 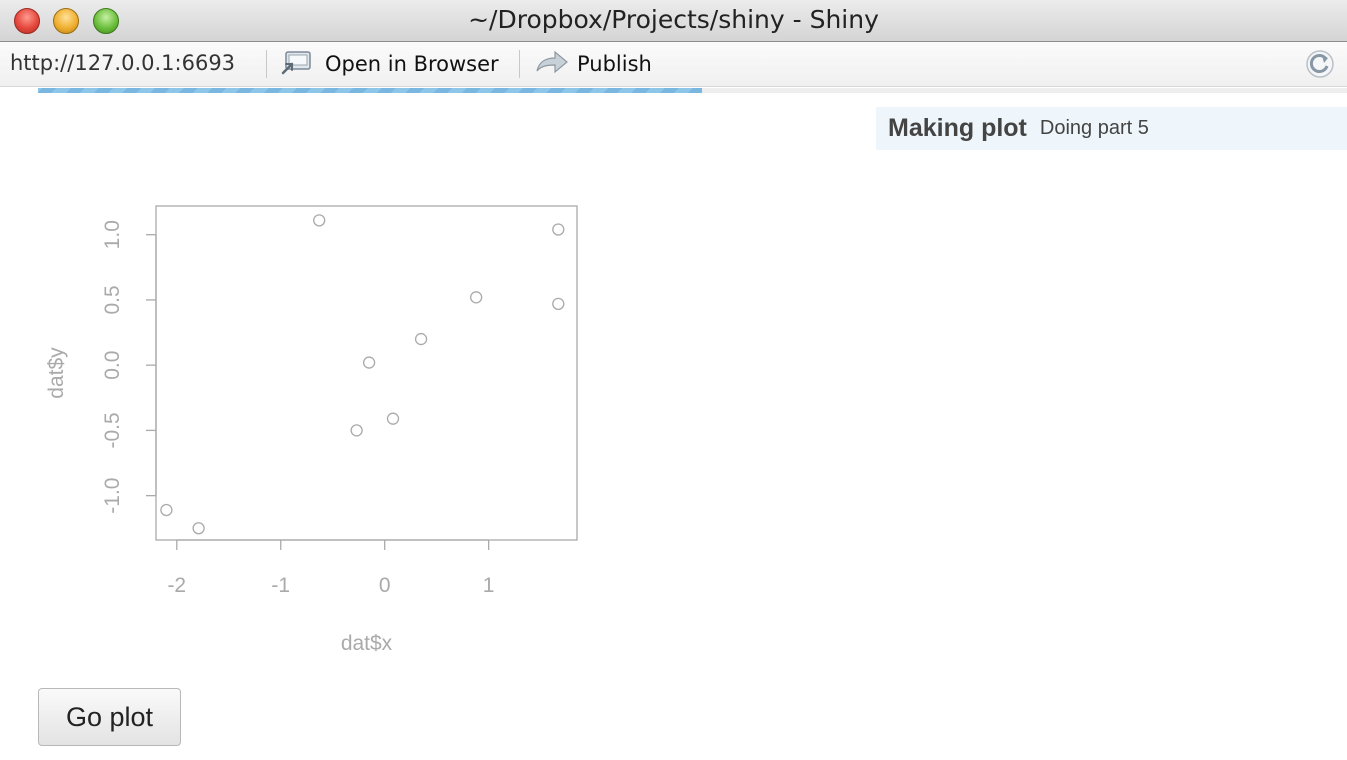 What do you see at coordinates (109, 717) in the screenshot?
I see `go-plot-button: Go plot` at bounding box center [109, 717].